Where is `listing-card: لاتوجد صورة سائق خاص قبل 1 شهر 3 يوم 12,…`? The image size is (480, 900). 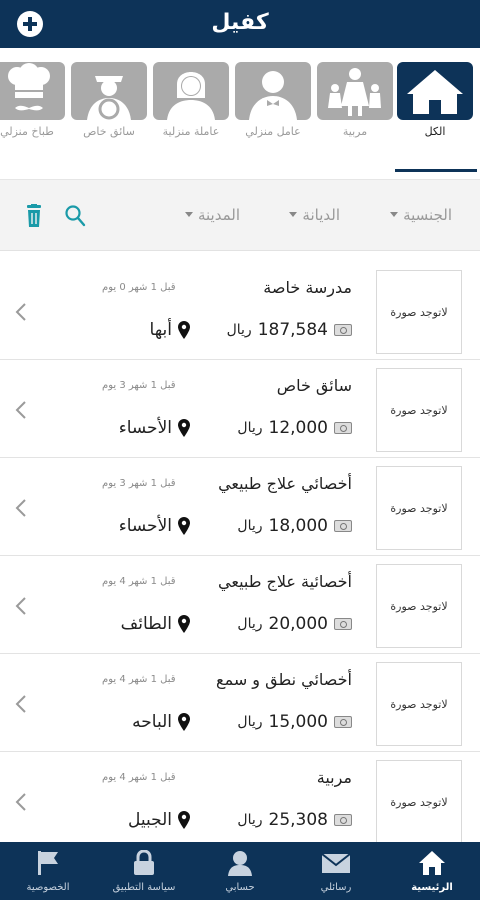
listing-card: لاتوجد صورة سائق خاص قبل 1 شهر 3 يوم 12,… is located at coordinates (240, 409).